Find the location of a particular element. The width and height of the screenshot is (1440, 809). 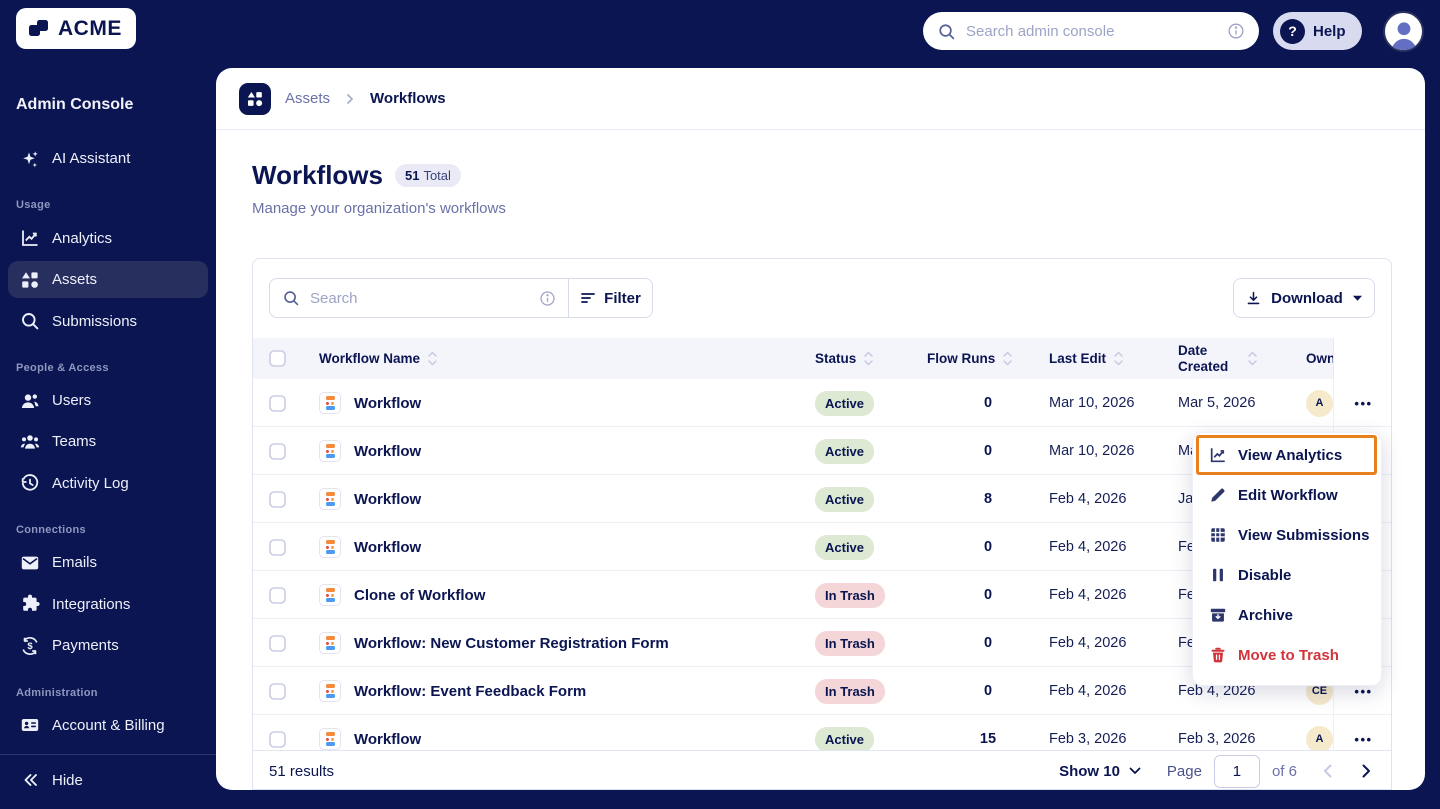

page-label: Page is located at coordinates (1184, 771).